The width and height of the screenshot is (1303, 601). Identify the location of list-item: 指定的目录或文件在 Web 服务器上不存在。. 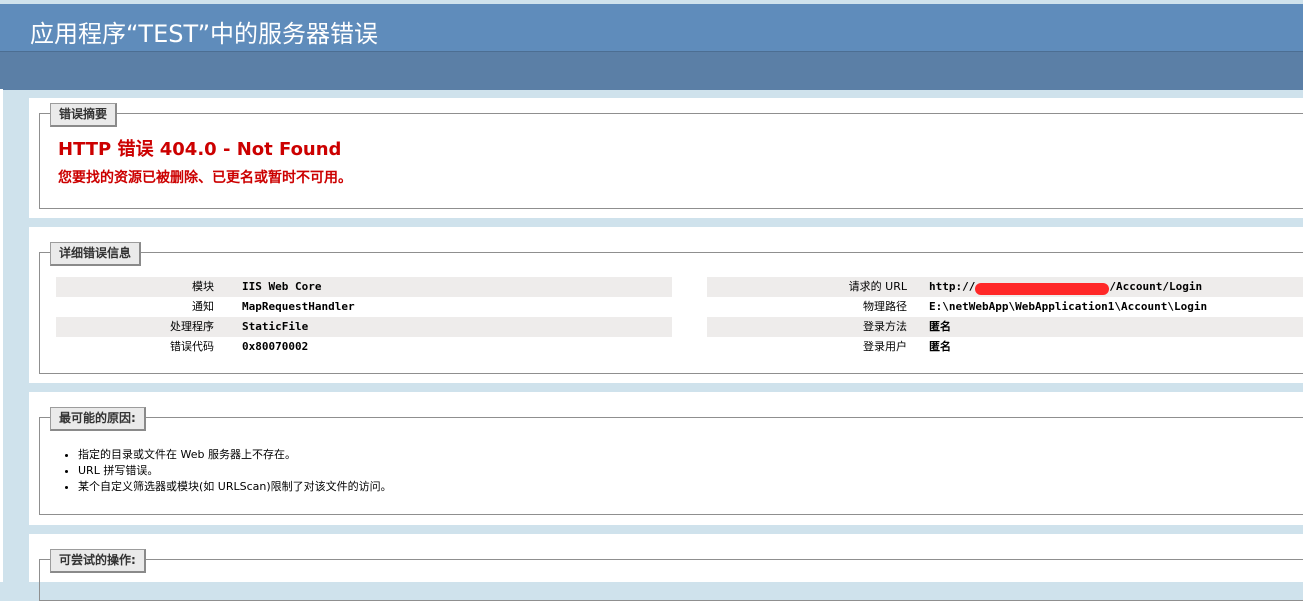
(235, 455).